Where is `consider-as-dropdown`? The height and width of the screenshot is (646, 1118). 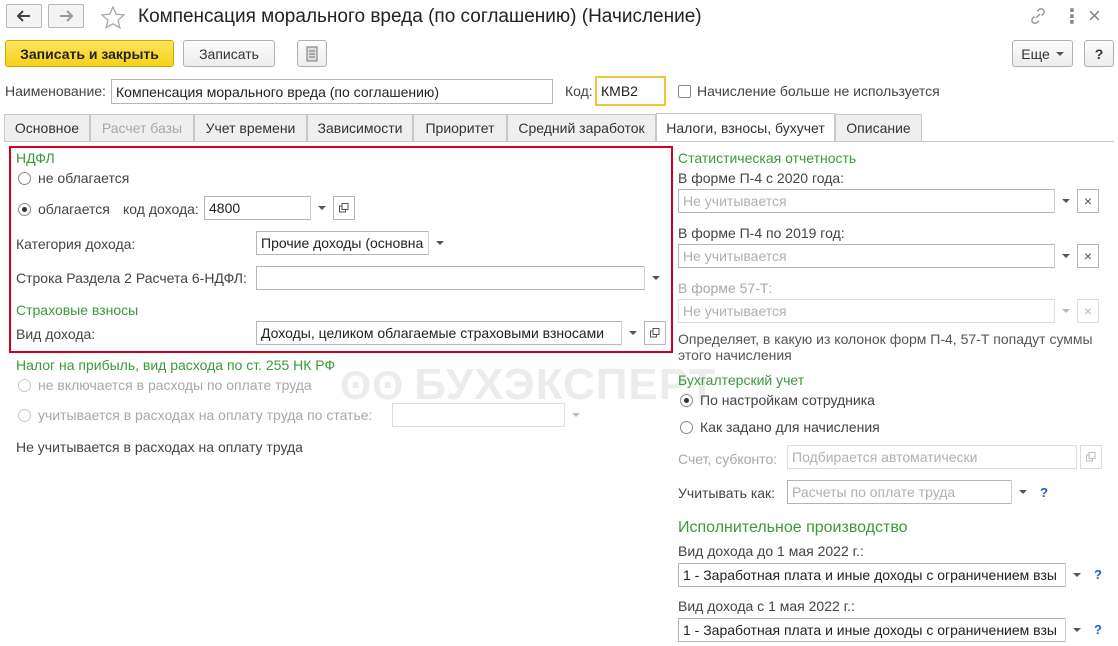
consider-as-dropdown is located at coordinates (1022, 492).